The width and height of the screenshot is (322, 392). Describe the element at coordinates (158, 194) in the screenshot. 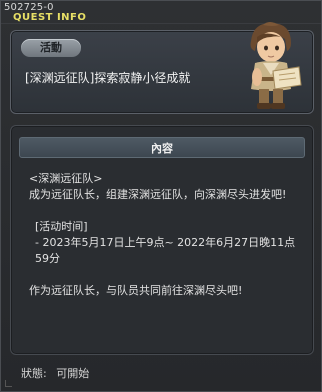

I see `description-text: 成为远征队长，组建深渊远征队，向深渊尽头进发吧!` at that location.